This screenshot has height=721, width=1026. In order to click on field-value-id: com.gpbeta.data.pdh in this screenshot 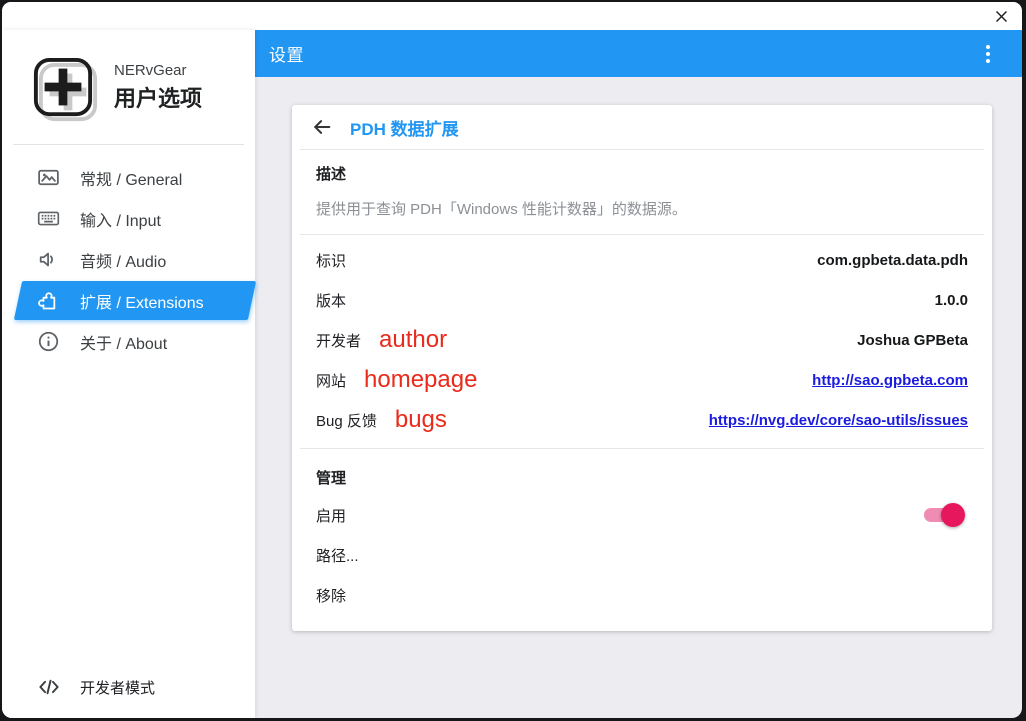, I will do `click(892, 260)`.